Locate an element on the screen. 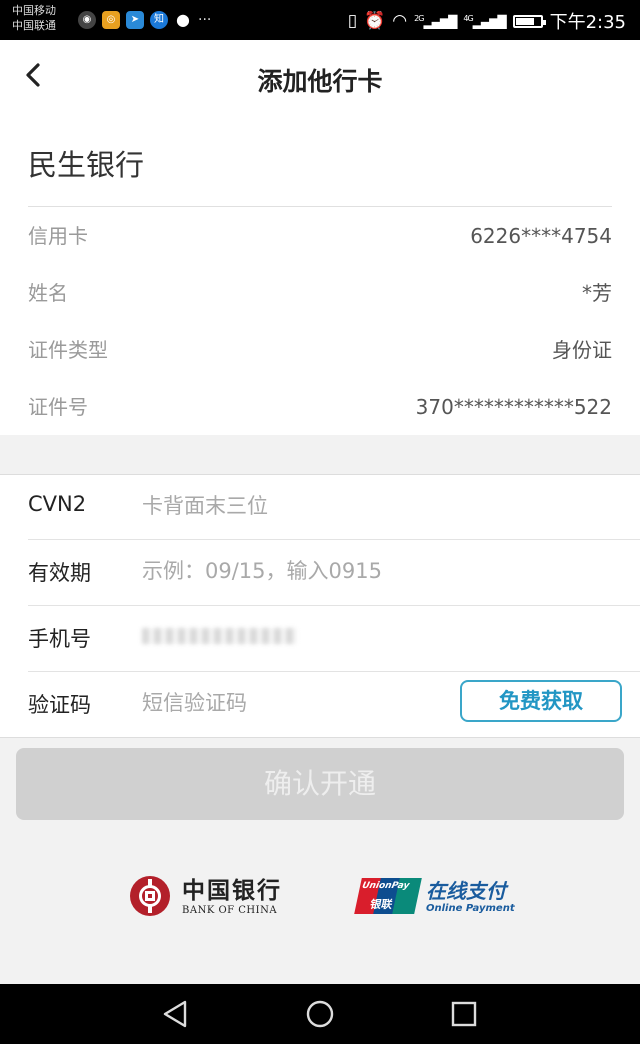  unionpay-logo: UnionPay 银联 在线支付 Online Payment is located at coordinates (434, 896).